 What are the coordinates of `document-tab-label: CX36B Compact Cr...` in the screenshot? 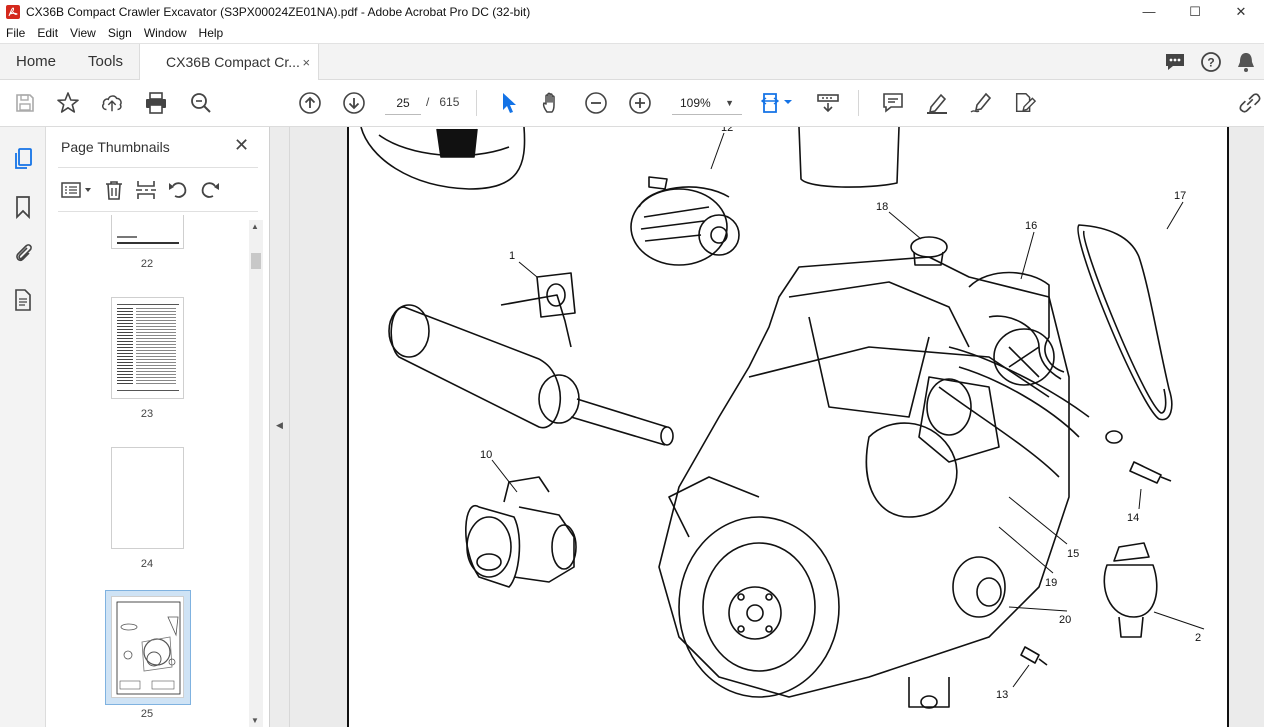 It's located at (233, 62).